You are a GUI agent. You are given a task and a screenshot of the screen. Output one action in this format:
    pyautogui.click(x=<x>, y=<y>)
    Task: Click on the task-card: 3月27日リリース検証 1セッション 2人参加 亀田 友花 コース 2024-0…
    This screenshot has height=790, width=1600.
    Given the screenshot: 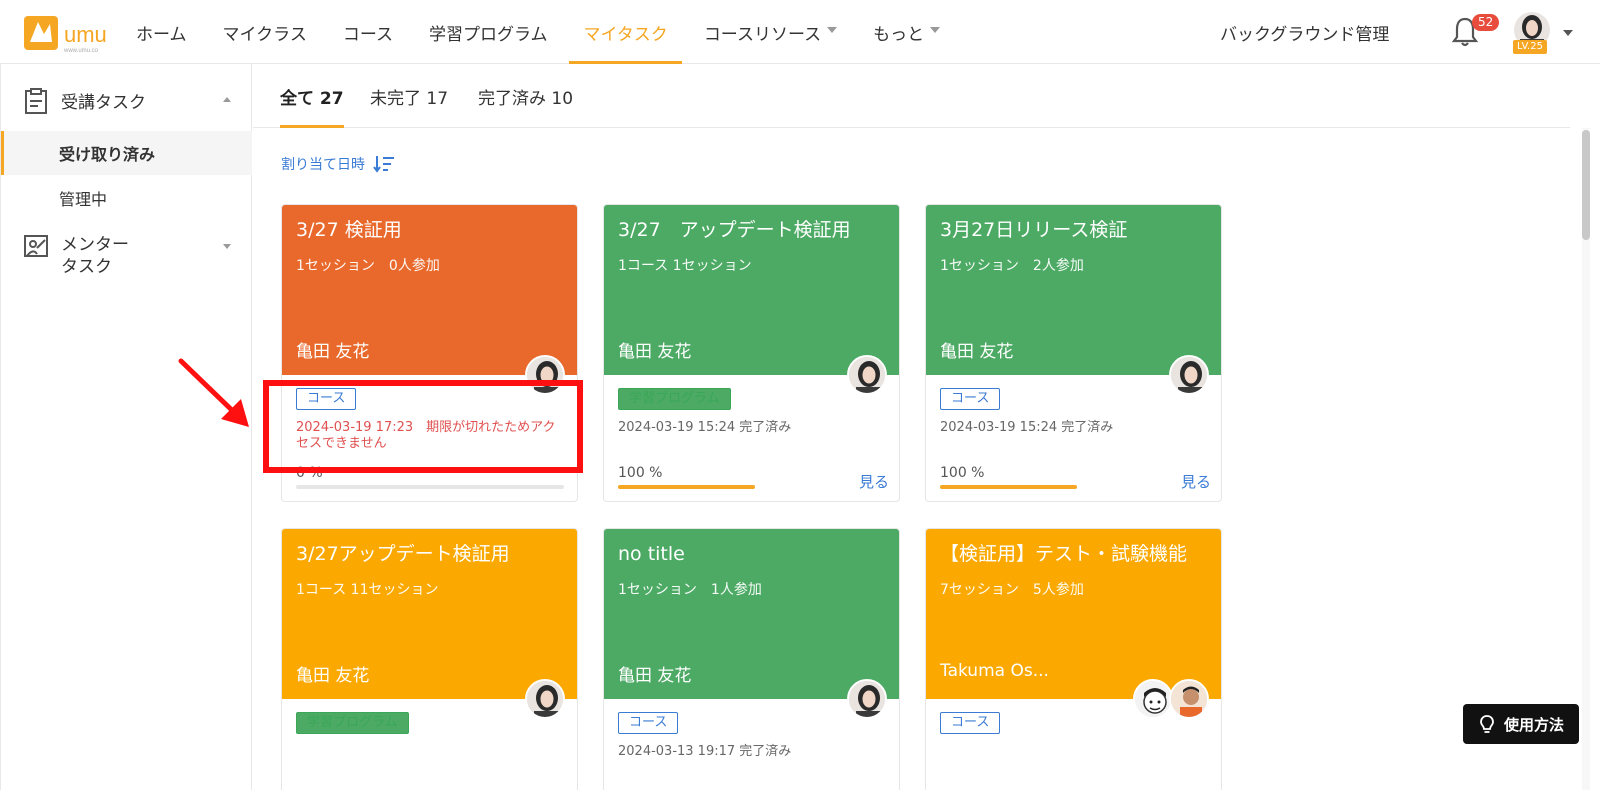 What is the action you would take?
    pyautogui.click(x=1073, y=353)
    